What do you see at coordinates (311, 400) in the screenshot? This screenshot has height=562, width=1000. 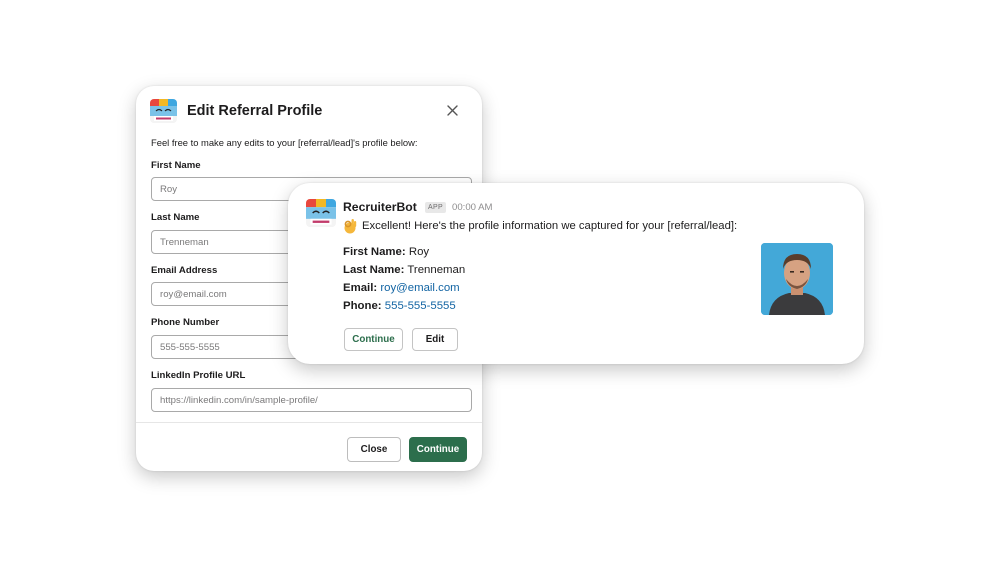 I see `linkedin-url-input` at bounding box center [311, 400].